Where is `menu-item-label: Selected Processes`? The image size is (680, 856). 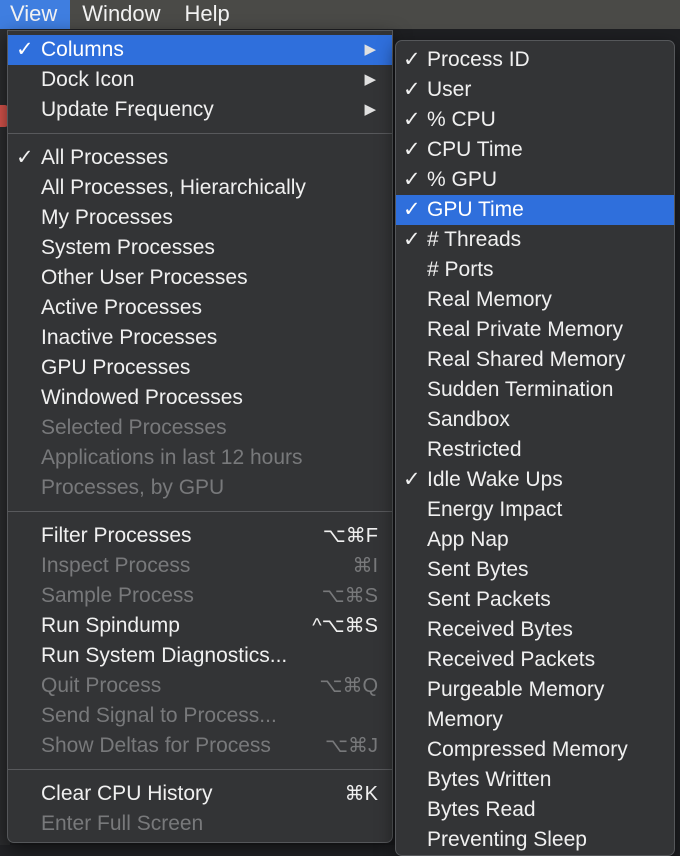 menu-item-label: Selected Processes is located at coordinates (134, 427).